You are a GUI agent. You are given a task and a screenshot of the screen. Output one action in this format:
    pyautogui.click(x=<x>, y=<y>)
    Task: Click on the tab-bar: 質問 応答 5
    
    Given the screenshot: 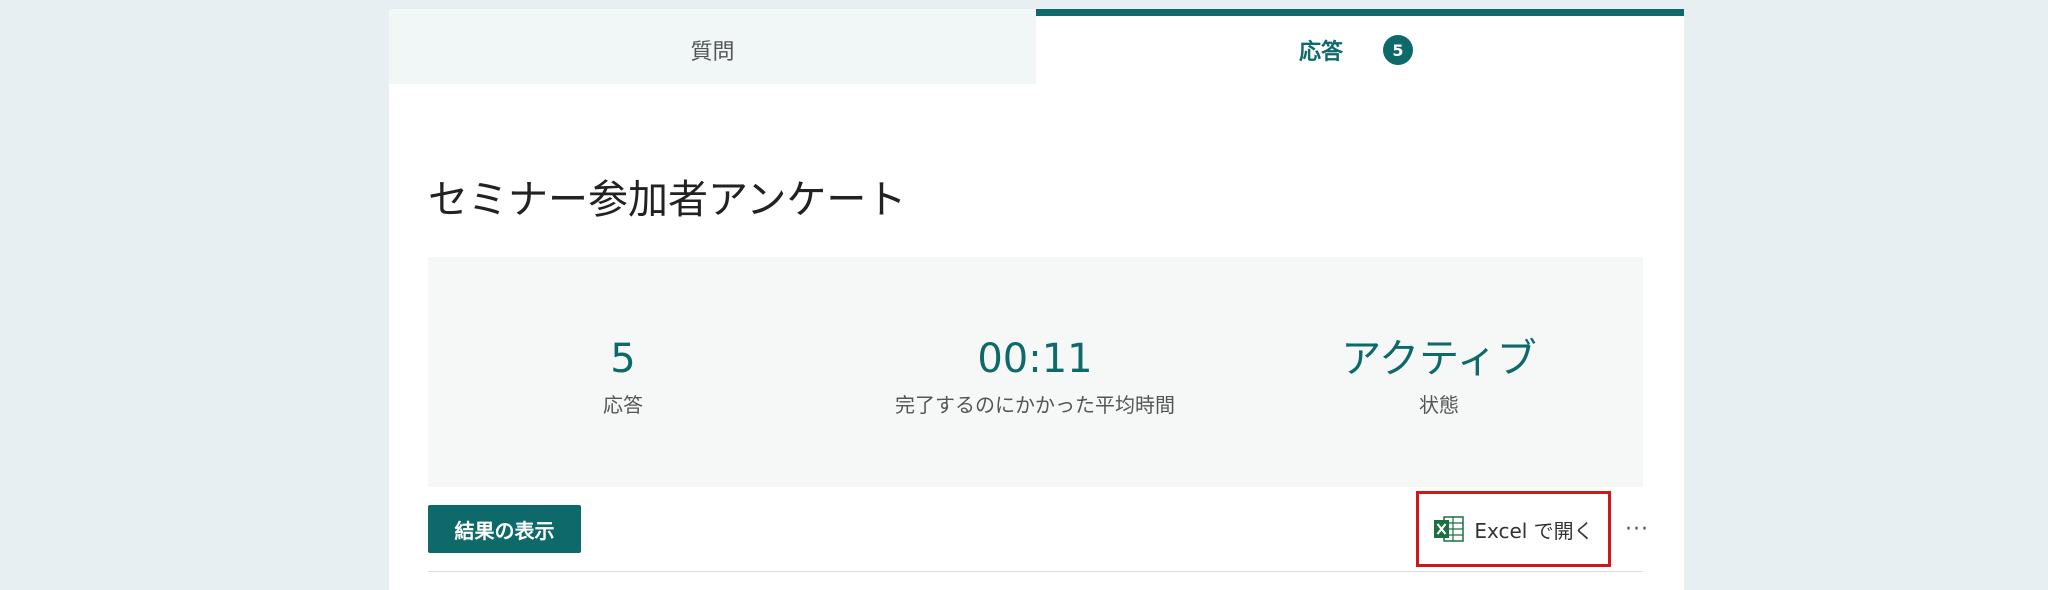 What is the action you would take?
    pyautogui.click(x=1036, y=46)
    